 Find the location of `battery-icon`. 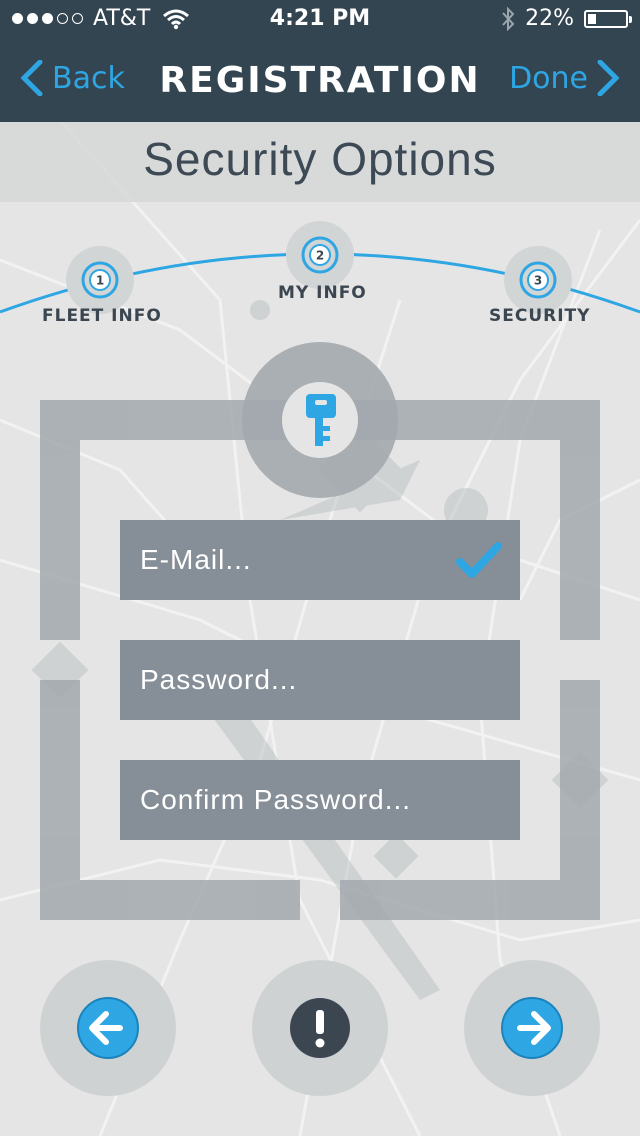

battery-icon is located at coordinates (608, 18).